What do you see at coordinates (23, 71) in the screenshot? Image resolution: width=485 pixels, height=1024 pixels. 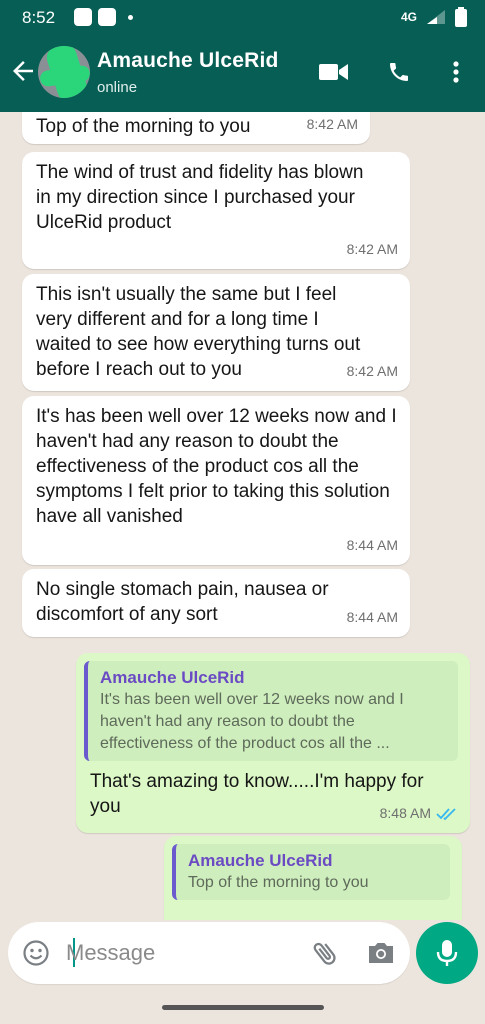 I see `arrow-left-icon` at bounding box center [23, 71].